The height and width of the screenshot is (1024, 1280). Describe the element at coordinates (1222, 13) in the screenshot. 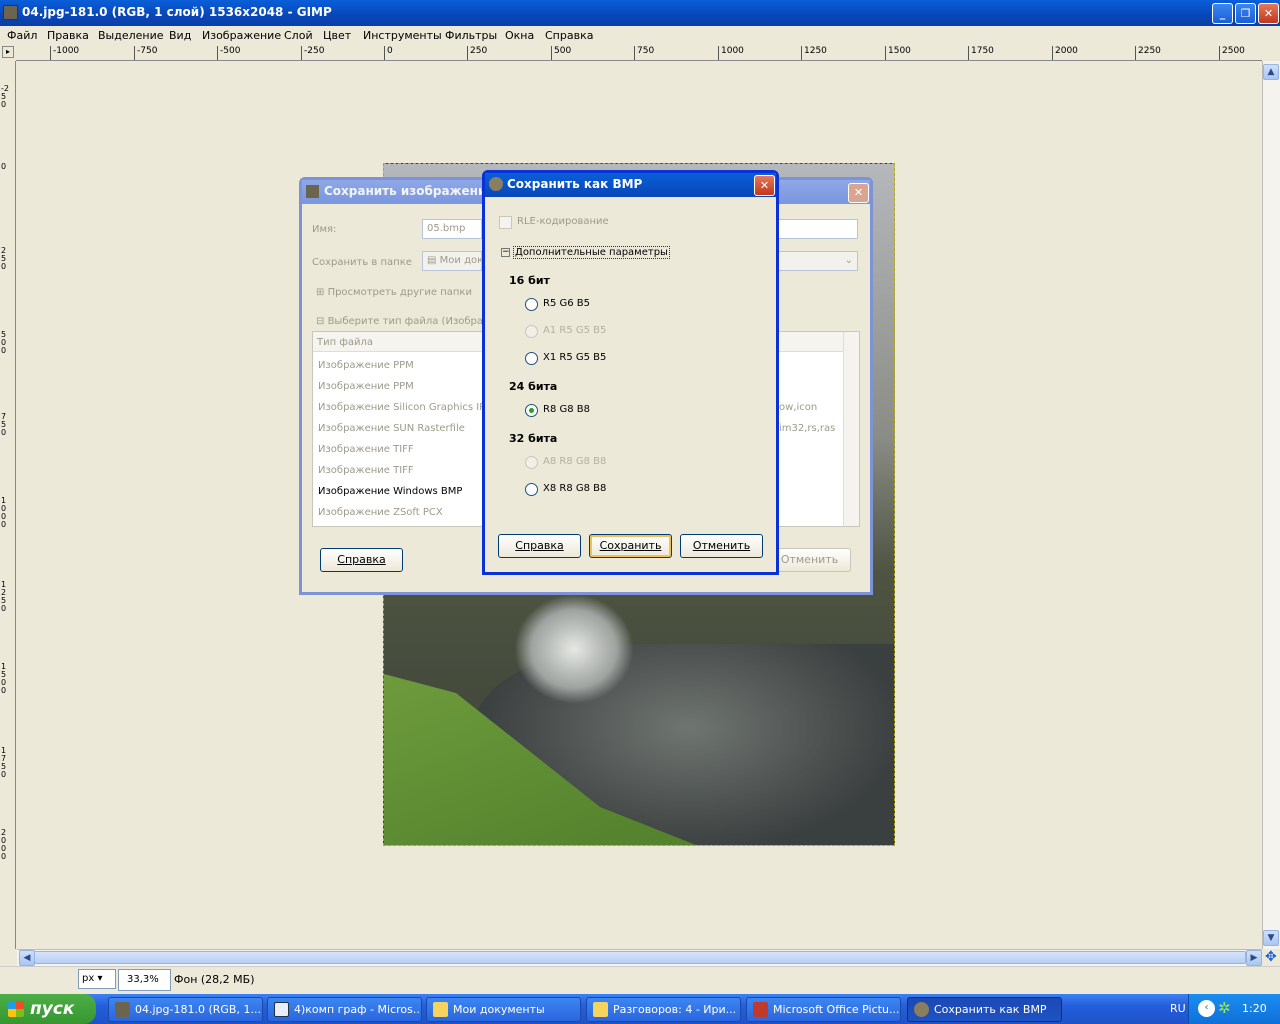

I see `minimize-button: _` at that location.